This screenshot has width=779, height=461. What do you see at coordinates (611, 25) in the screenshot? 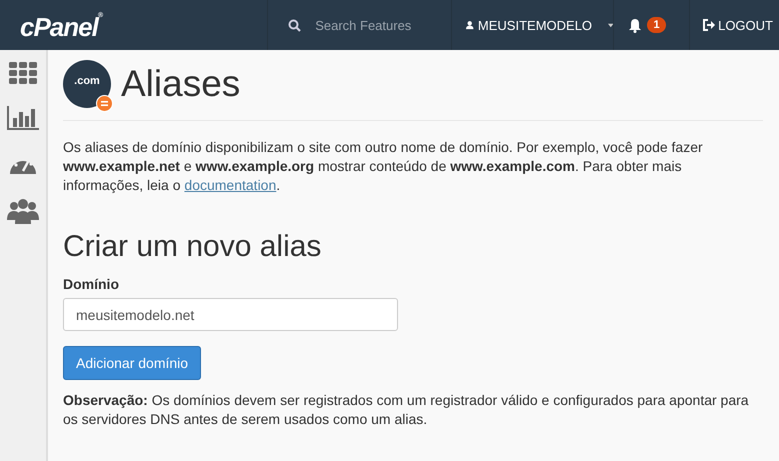
I see `caret-icon` at bounding box center [611, 25].